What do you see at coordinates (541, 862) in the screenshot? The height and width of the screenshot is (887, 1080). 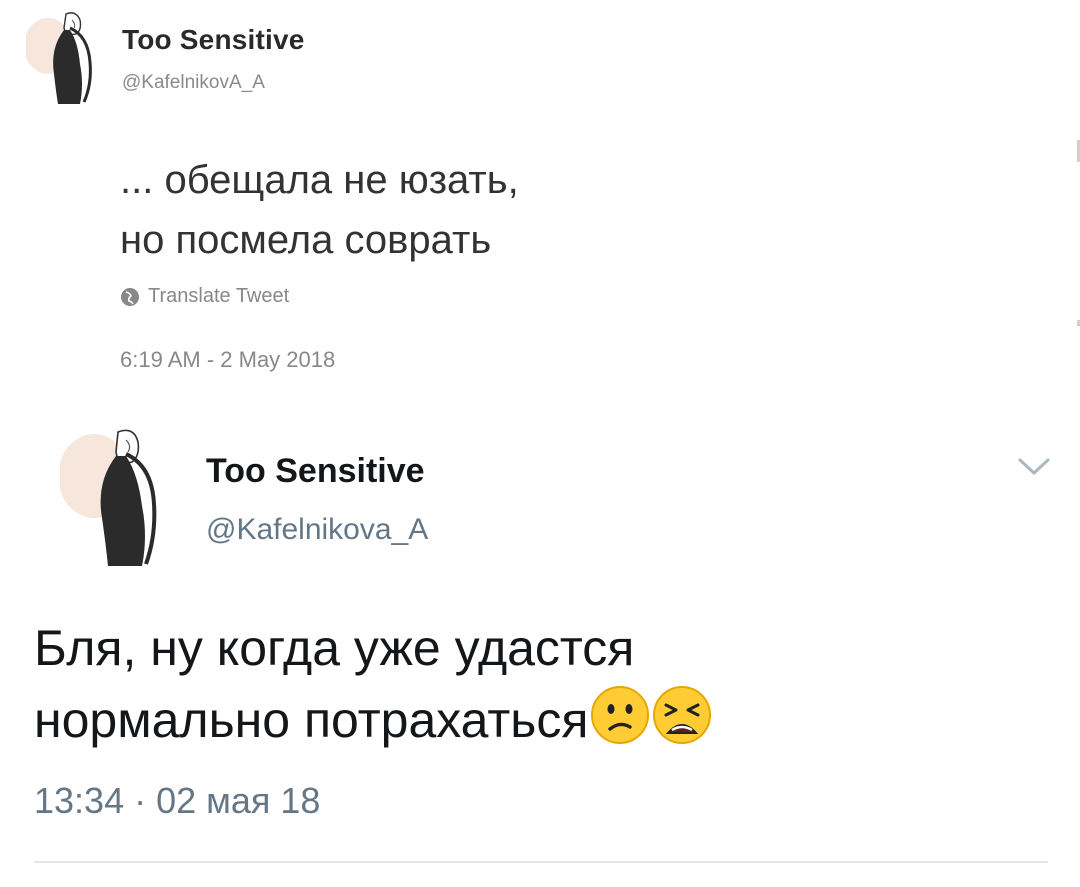 I see `divider` at bounding box center [541, 862].